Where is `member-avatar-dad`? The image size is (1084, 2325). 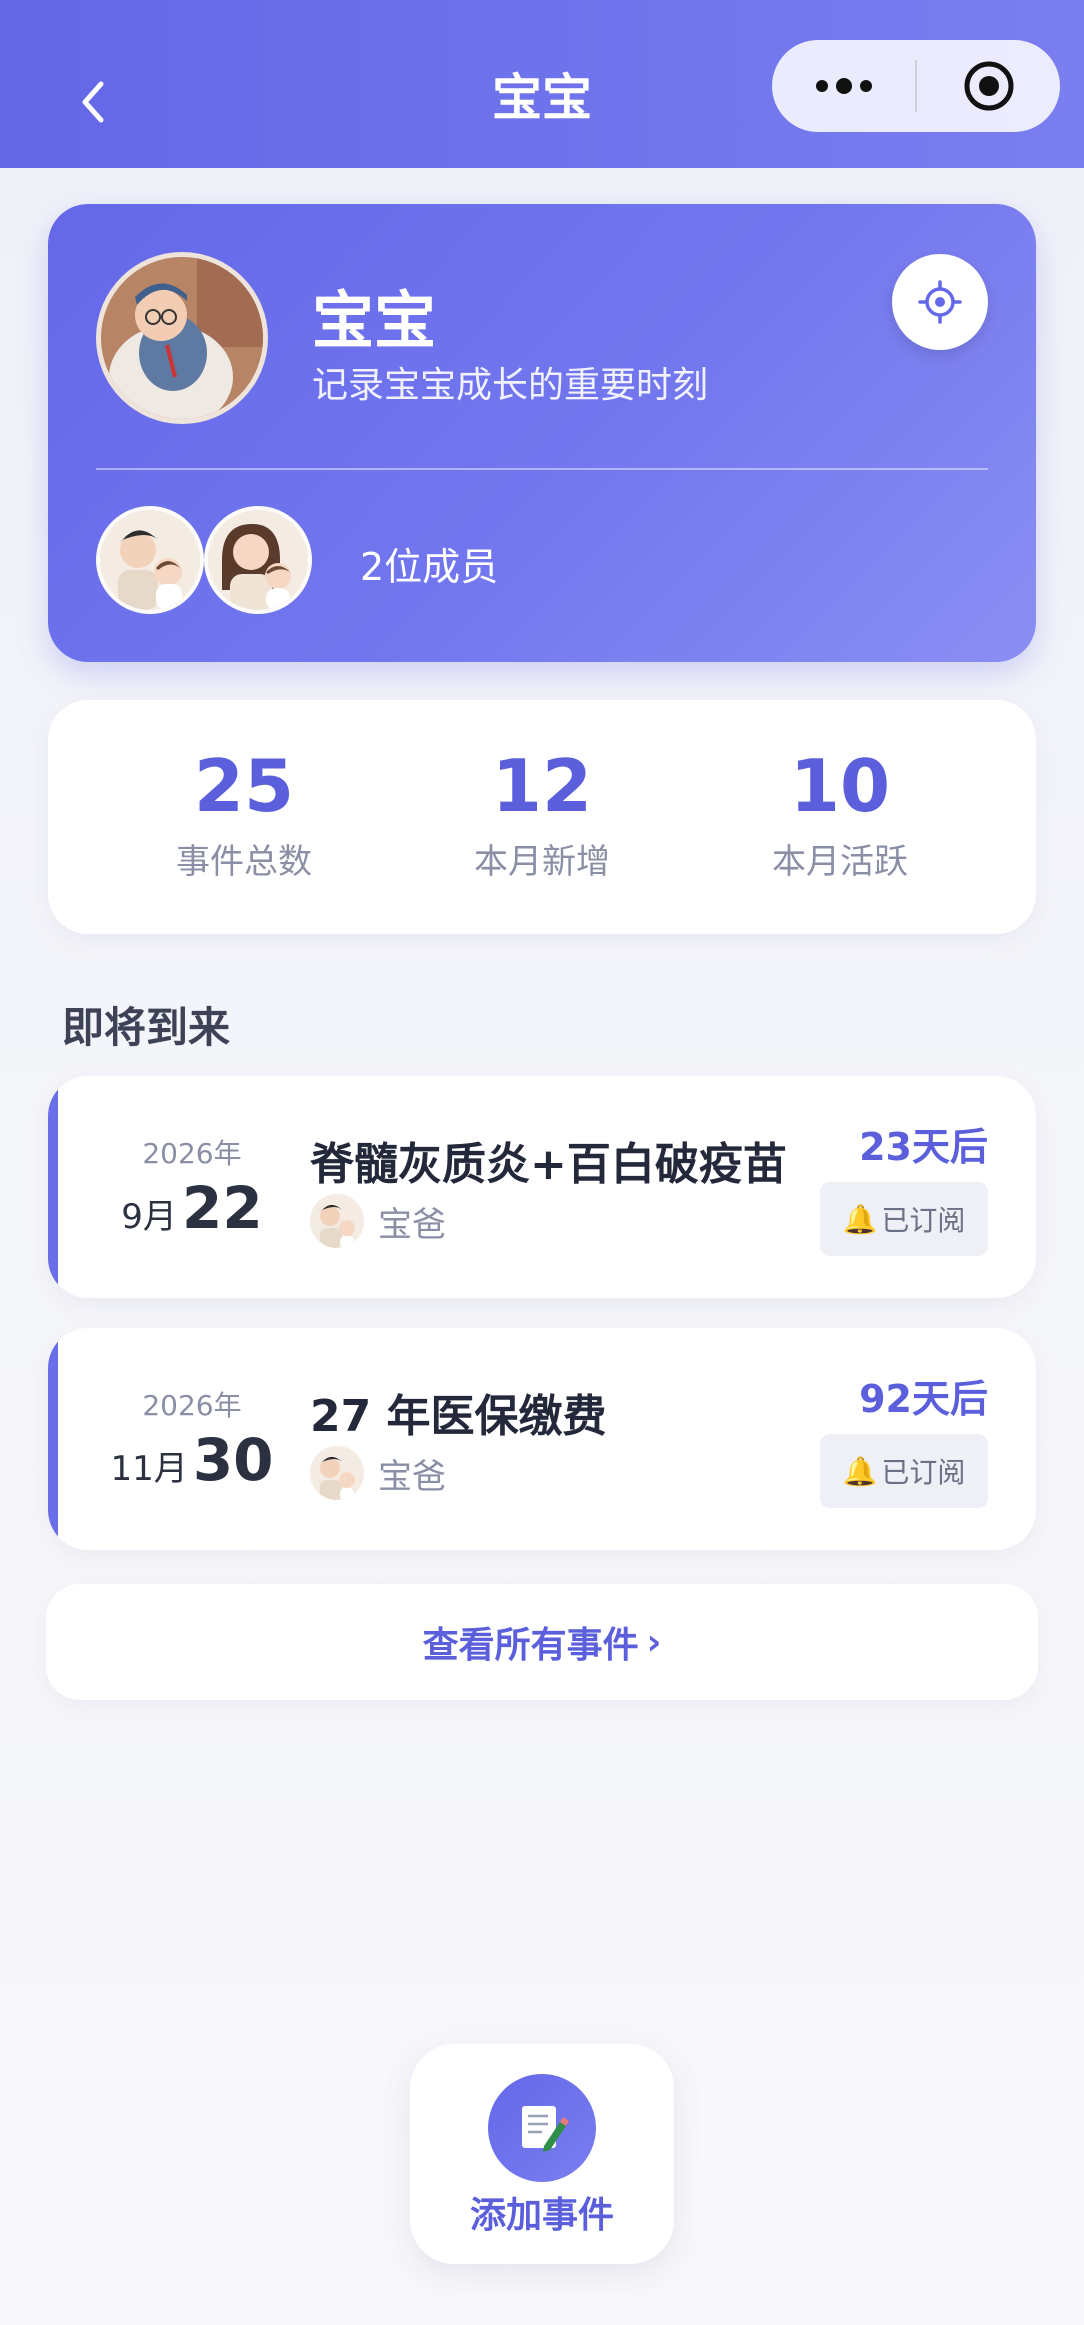
member-avatar-dad is located at coordinates (150, 560).